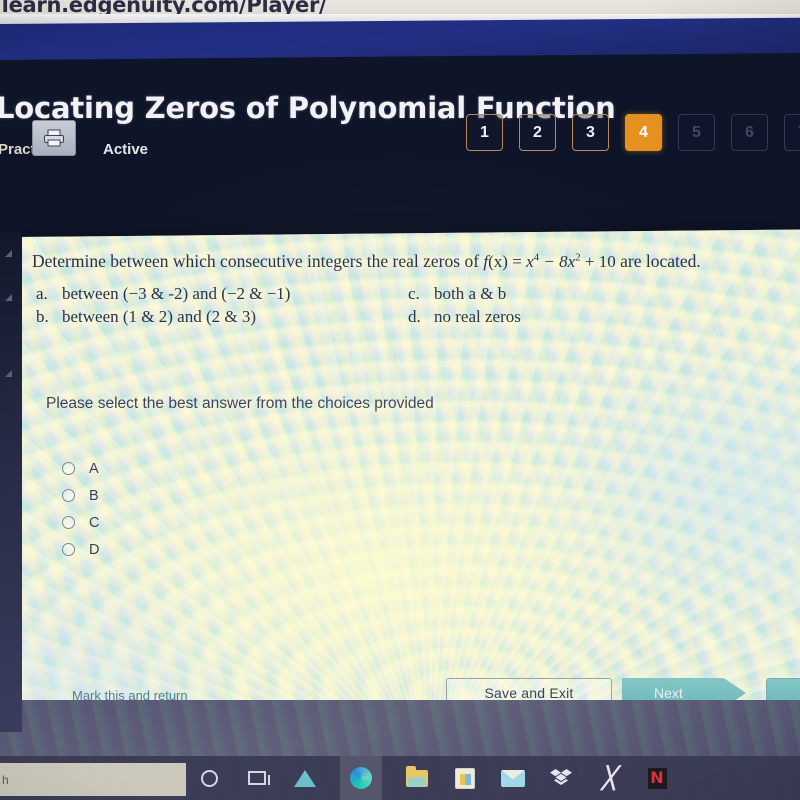 This screenshot has height=800, width=800. I want to click on function-expression: f(x) = x4 − 8x2 + 10, so click(549, 261).